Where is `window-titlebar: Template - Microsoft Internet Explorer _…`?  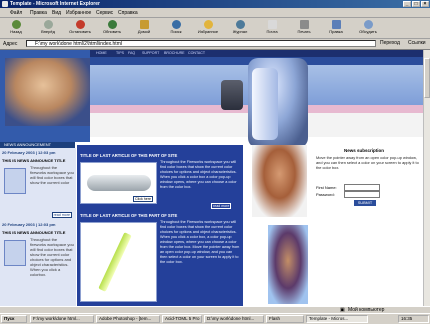 window-titlebar: Template - Microsoft Internet Explorer _… is located at coordinates (215, 4).